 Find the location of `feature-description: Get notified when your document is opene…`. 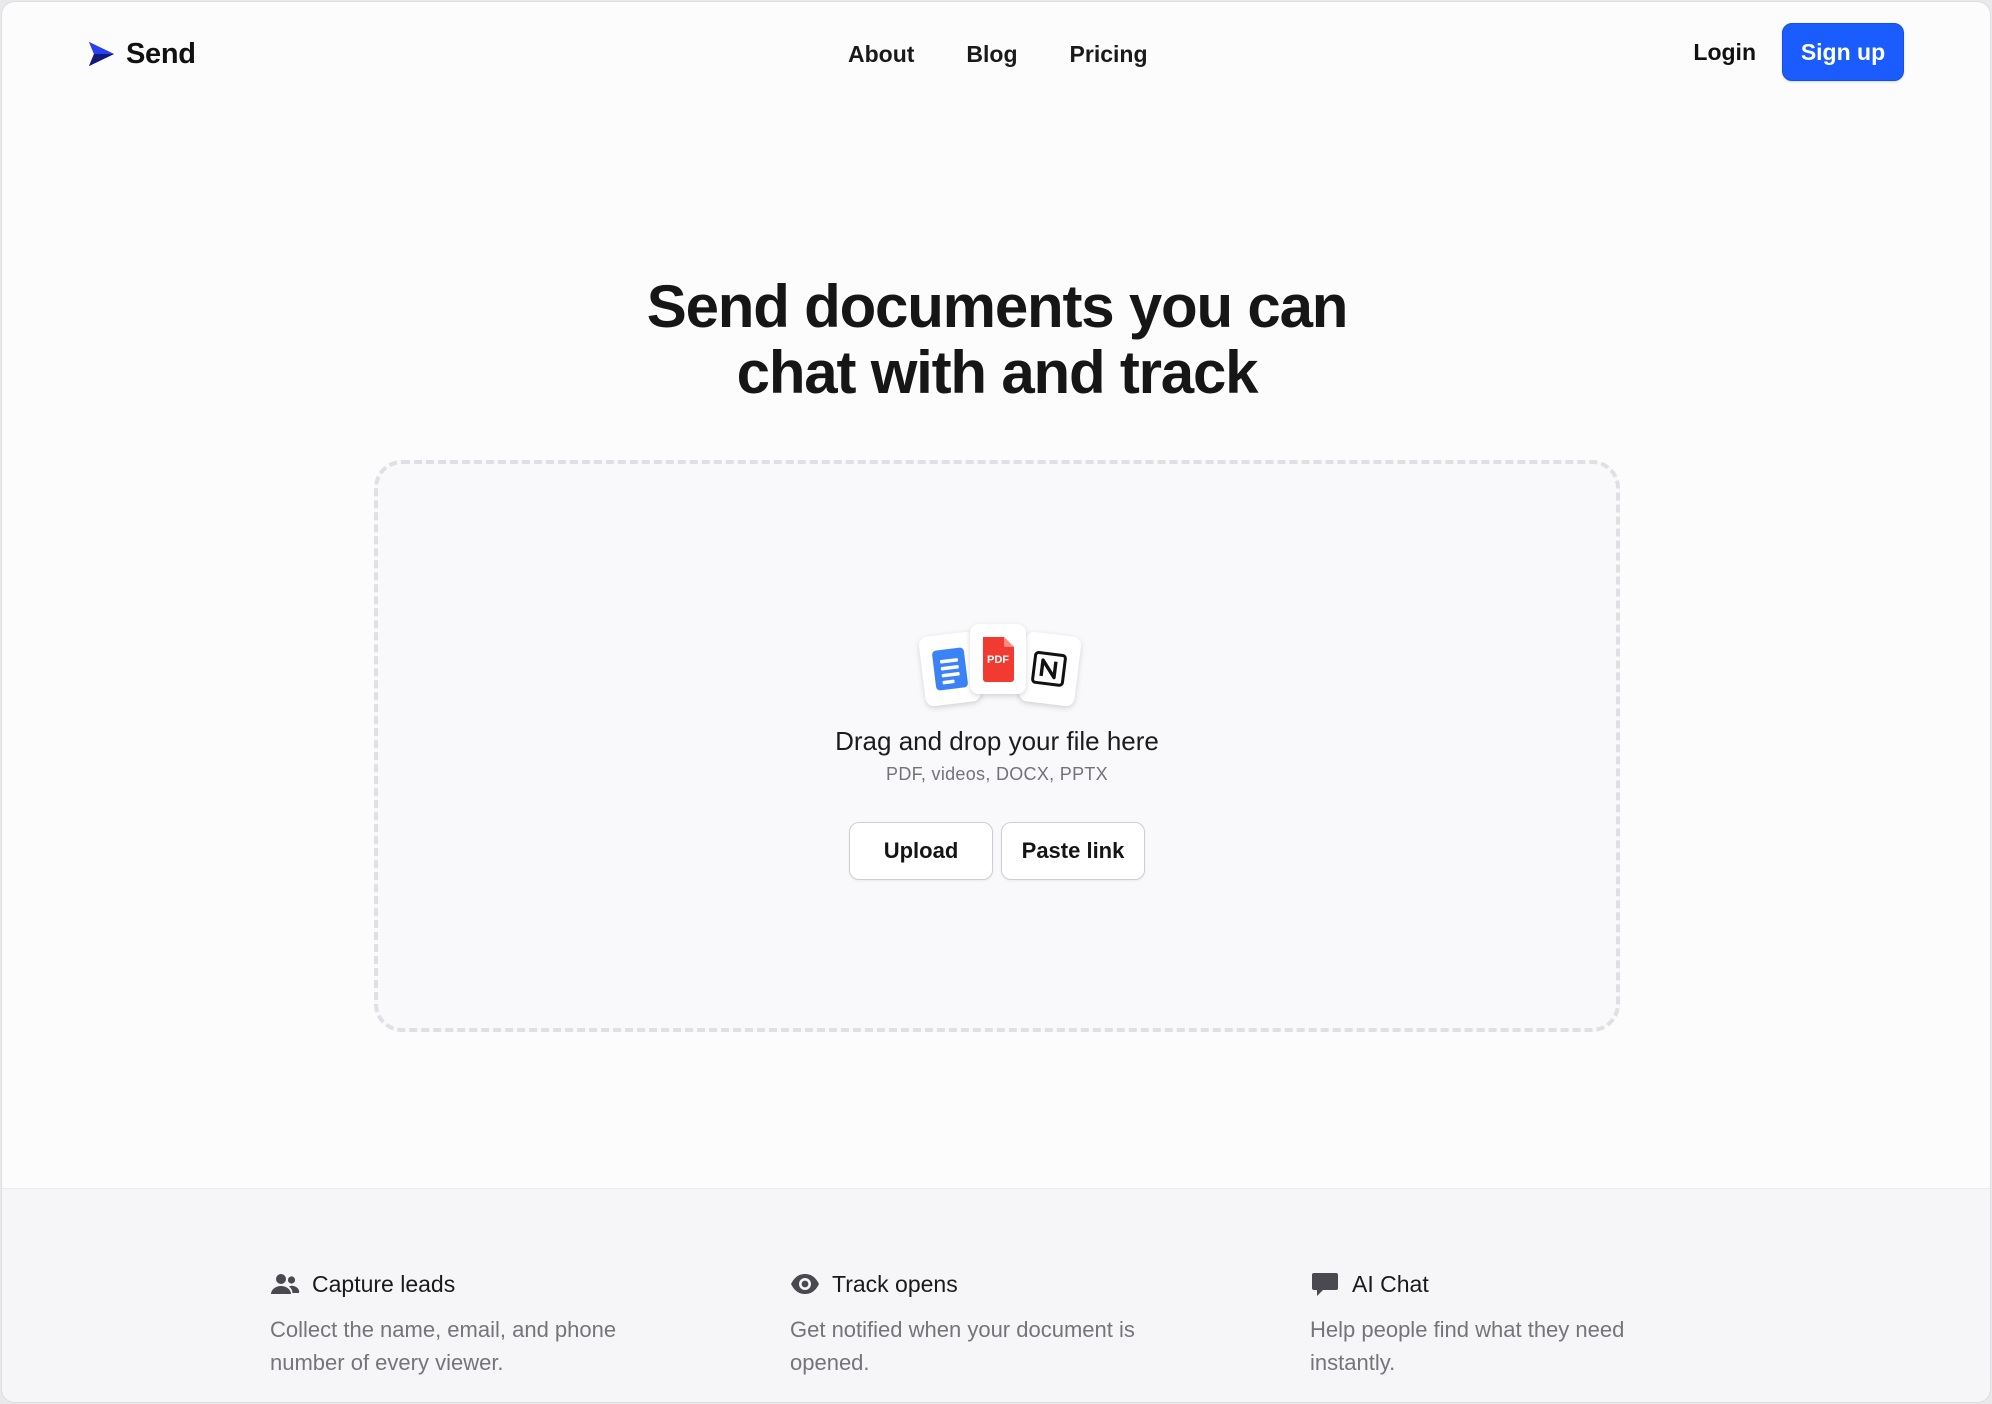

feature-description: Get notified when your document is opene… is located at coordinates (962, 1346).